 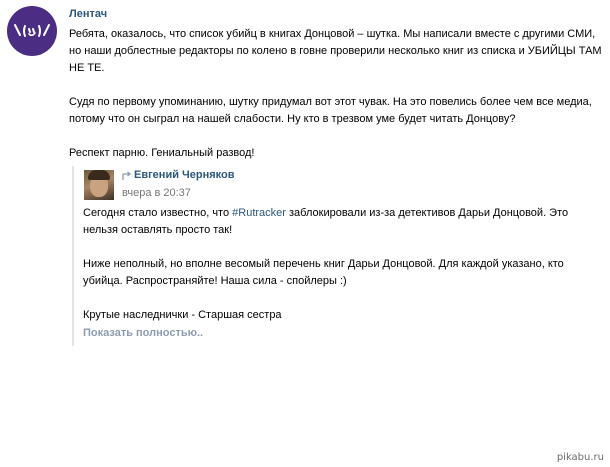 I want to click on repost-arrow-icon, so click(x=127, y=175).